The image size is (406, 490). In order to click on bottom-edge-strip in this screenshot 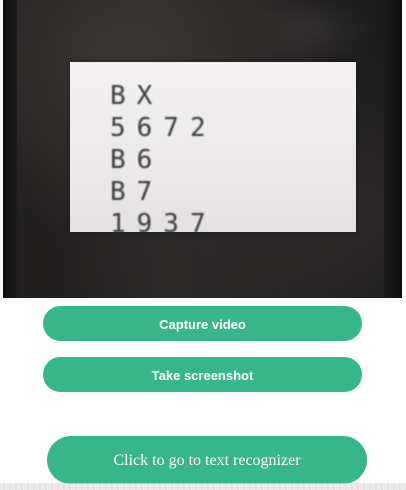, I will do `click(203, 486)`.